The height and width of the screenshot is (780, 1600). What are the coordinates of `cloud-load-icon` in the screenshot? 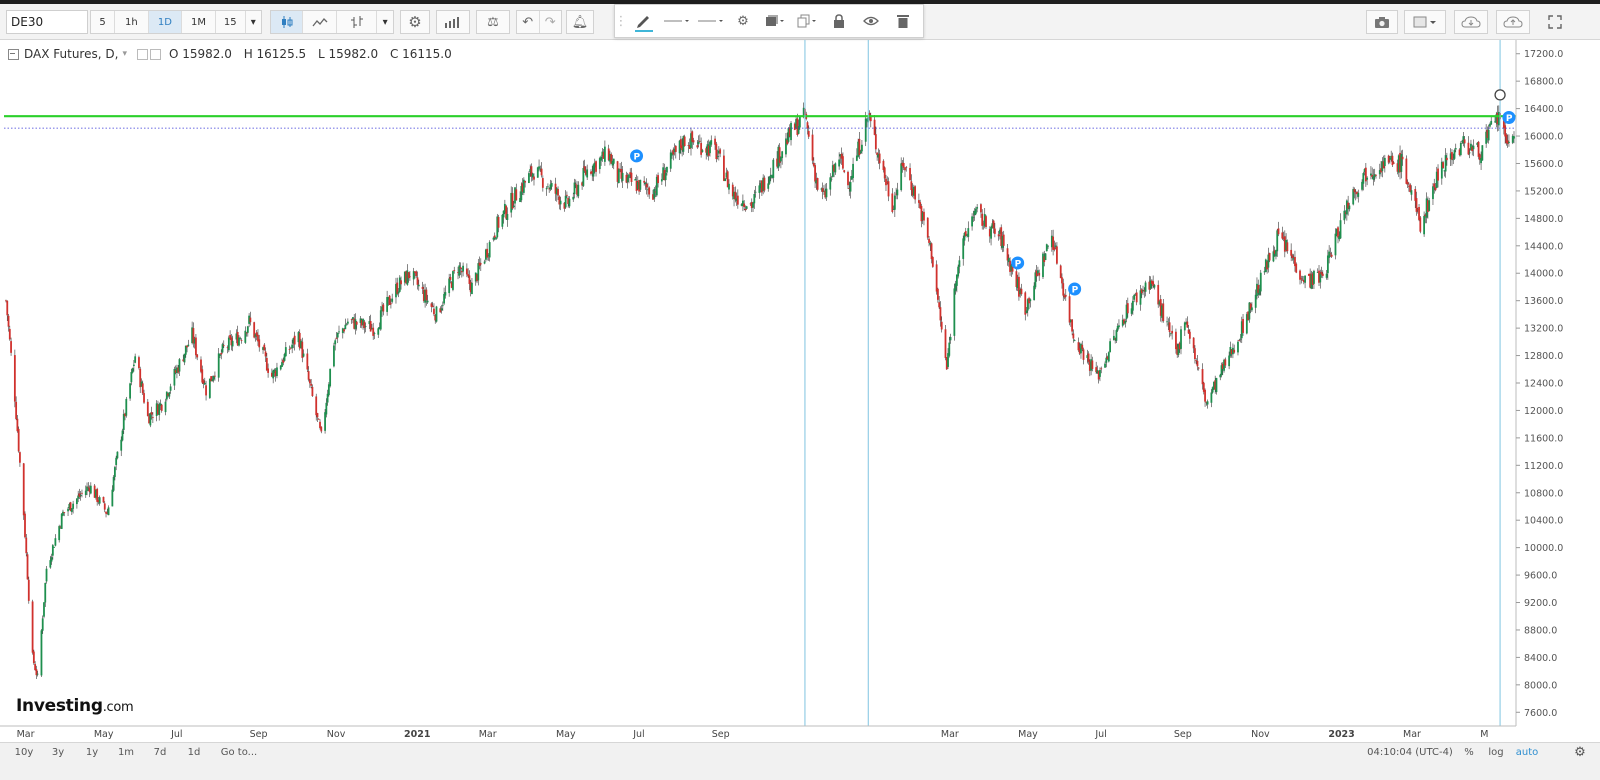 It's located at (1471, 22).